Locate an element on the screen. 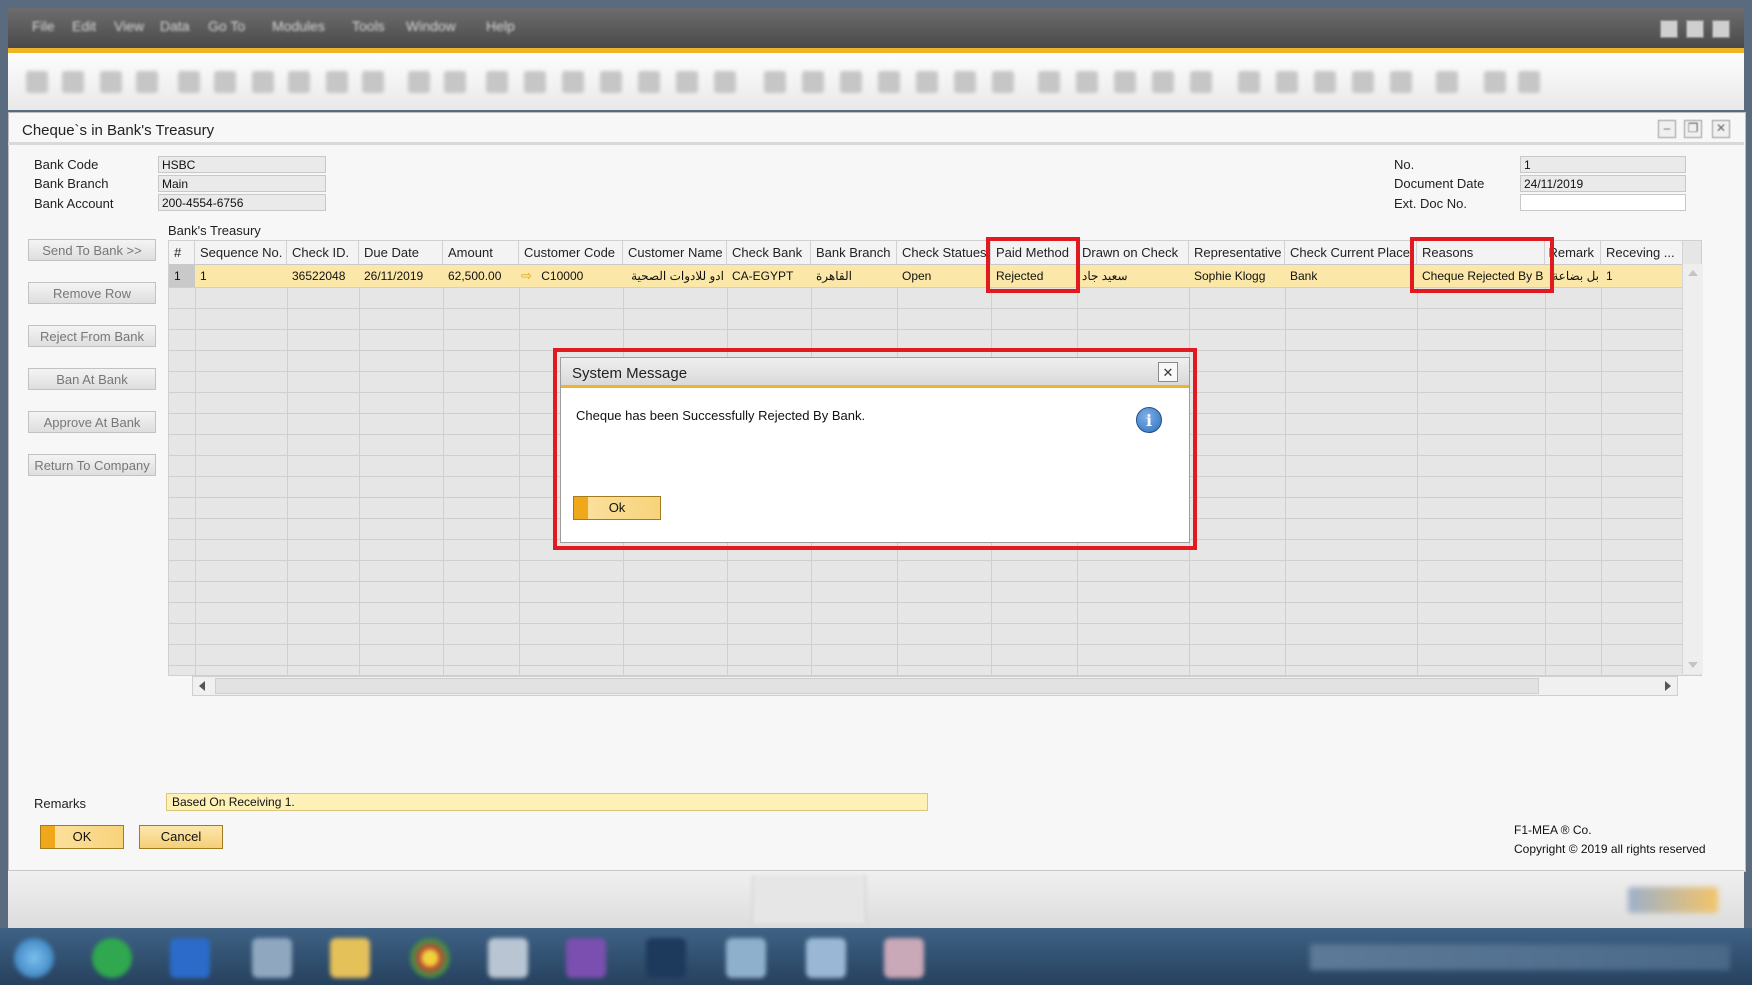 The width and height of the screenshot is (1752, 985). drawn-on-check-cell: سعيد جاد is located at coordinates (1133, 276).